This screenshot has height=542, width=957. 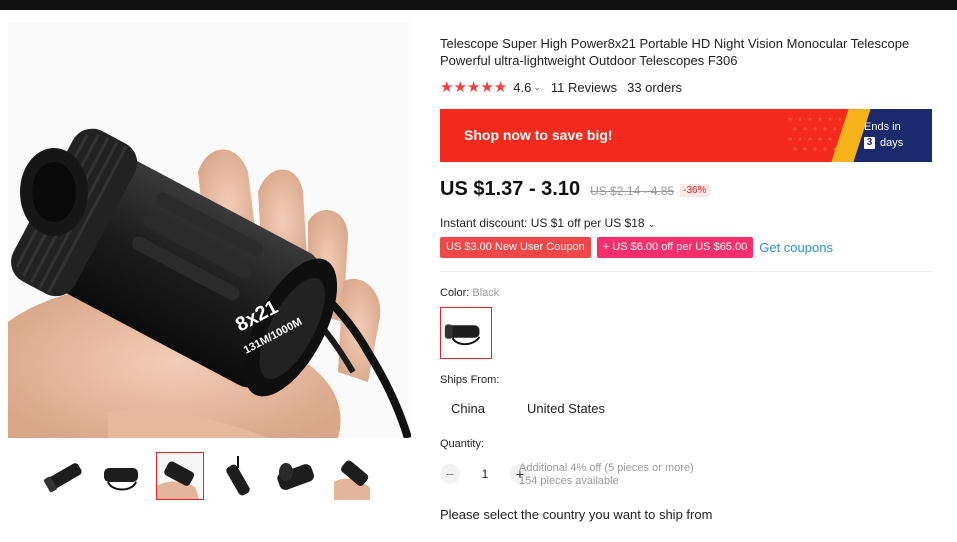 I want to click on current-price: US $1.37 - 3.10, so click(x=510, y=189).